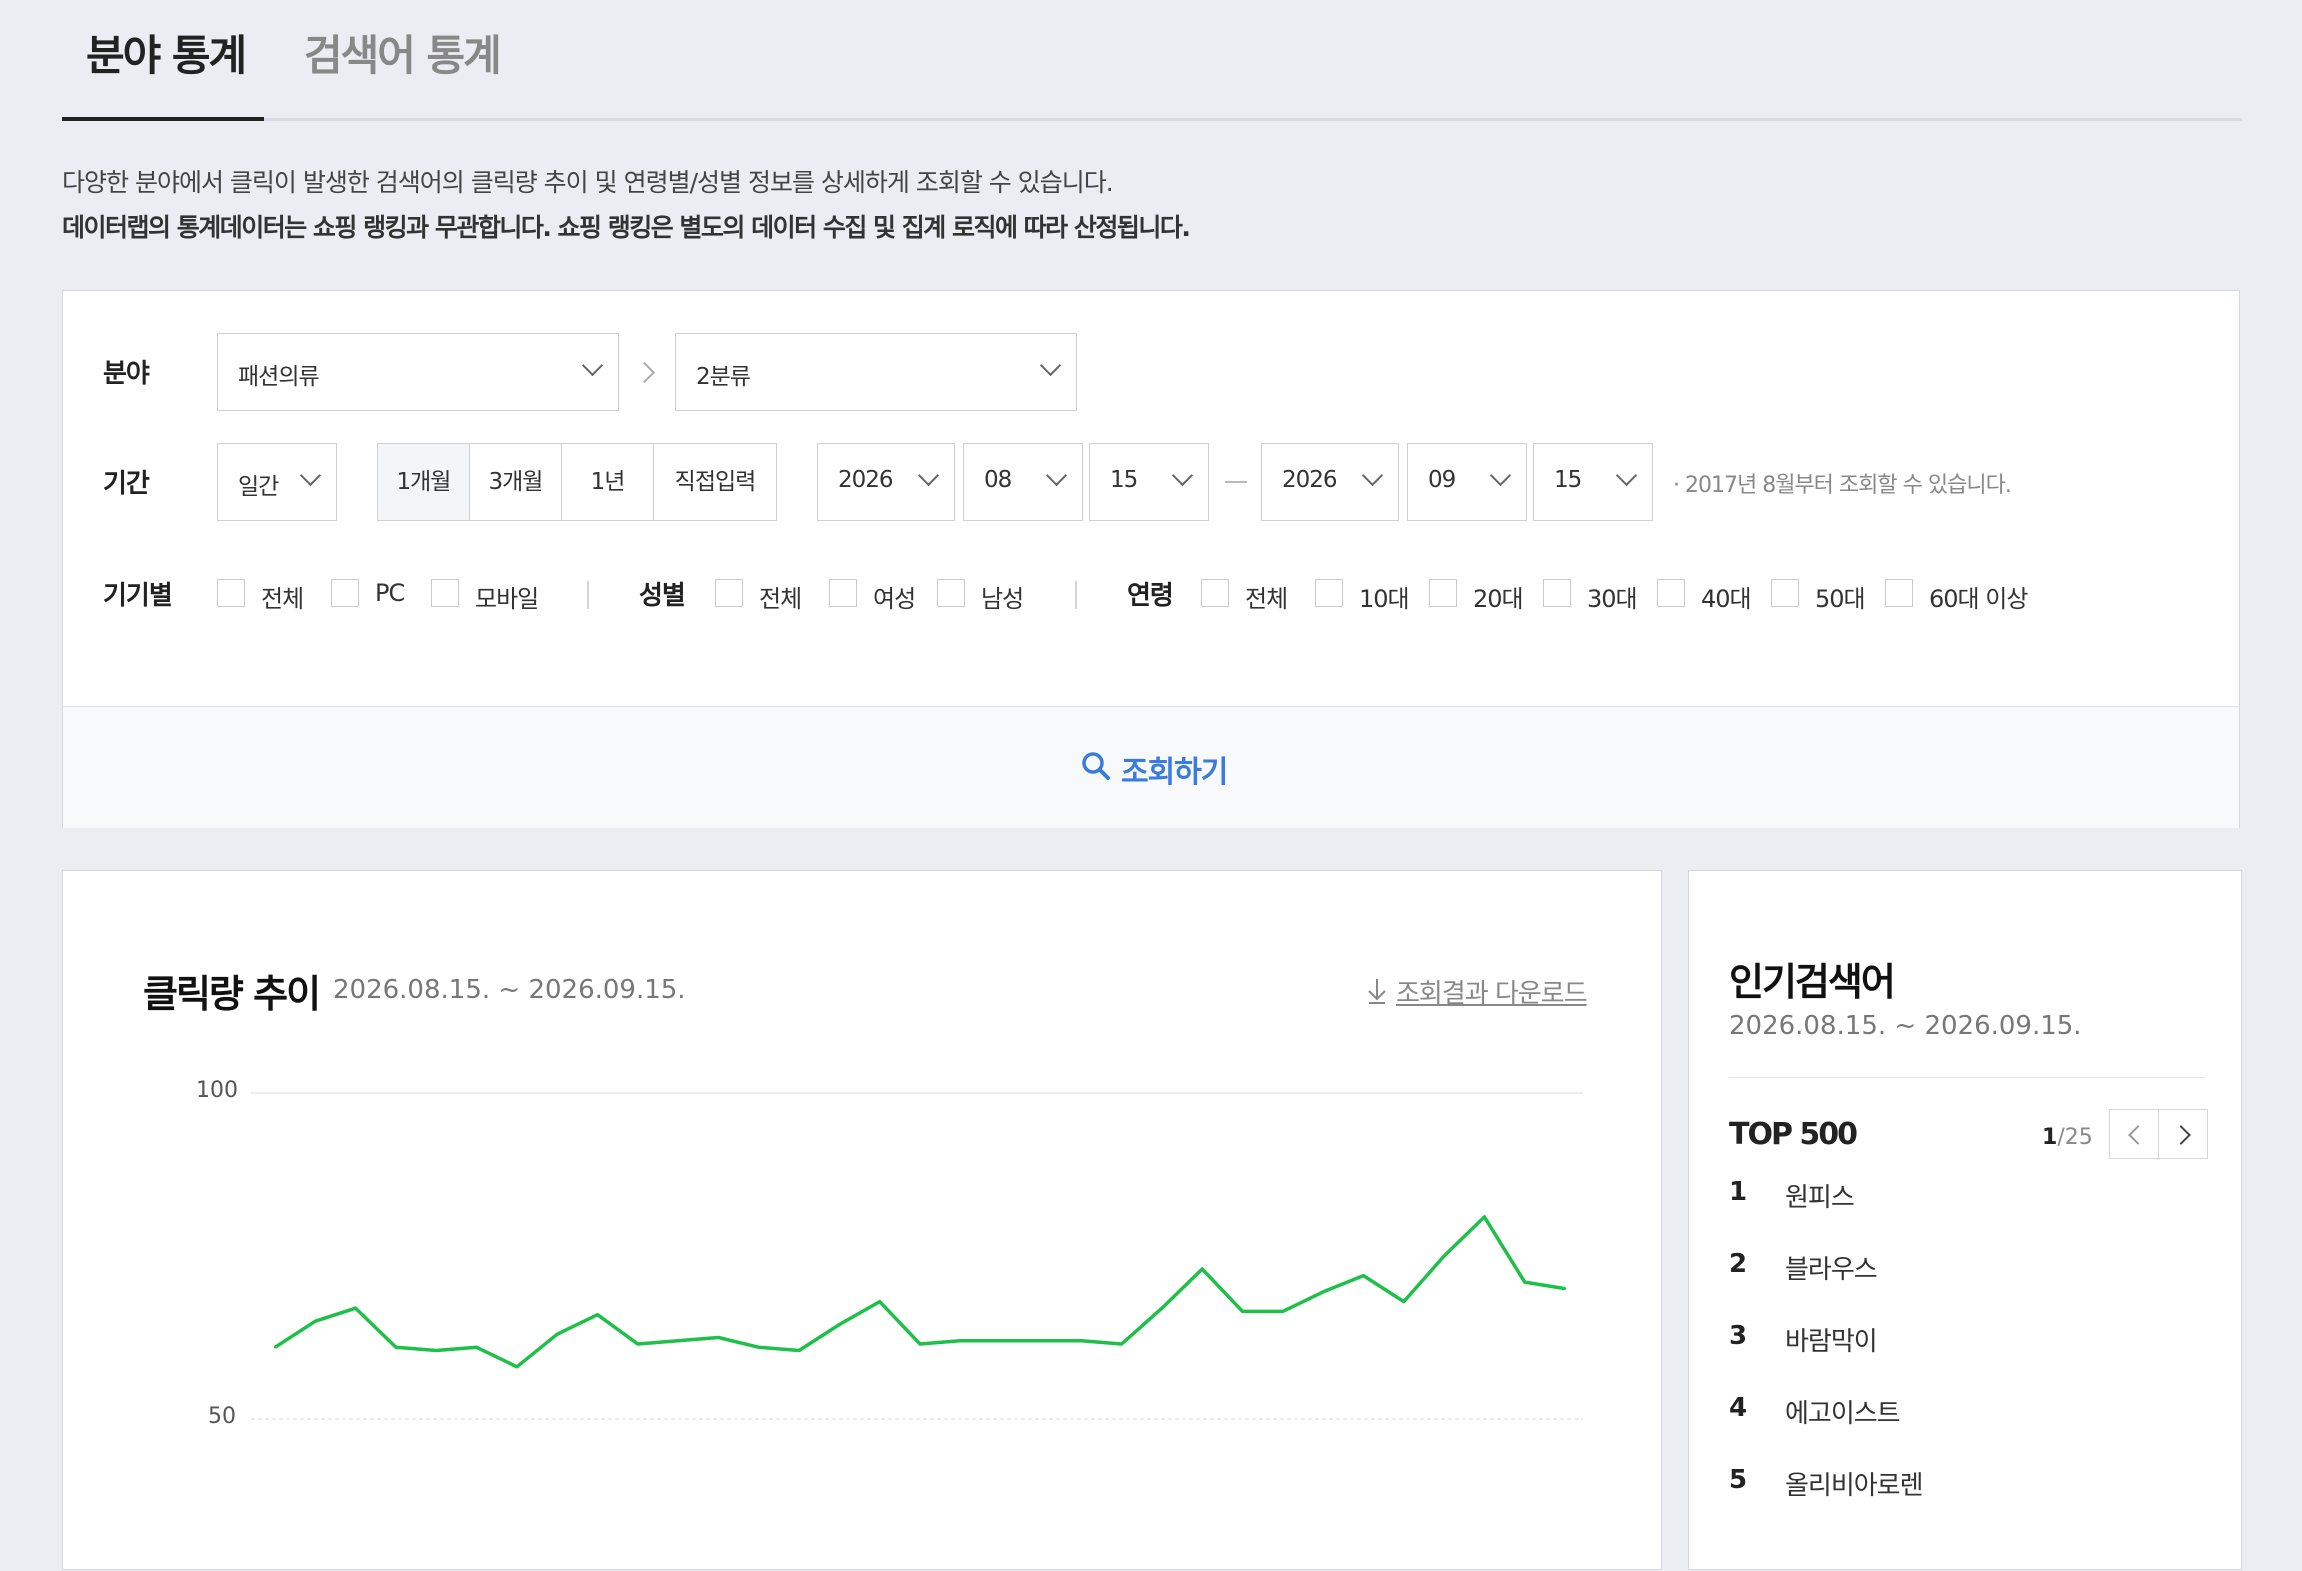  I want to click on age-30s-checkbox, so click(1557, 593).